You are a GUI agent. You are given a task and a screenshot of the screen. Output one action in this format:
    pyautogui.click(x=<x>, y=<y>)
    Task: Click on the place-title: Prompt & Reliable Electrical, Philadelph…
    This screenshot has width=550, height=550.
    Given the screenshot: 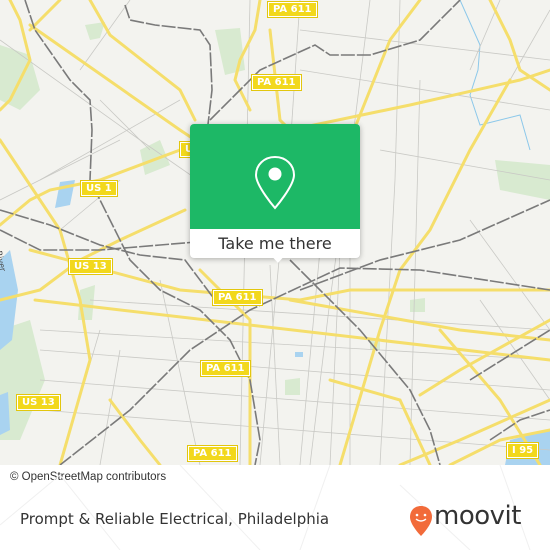 What is the action you would take?
    pyautogui.click(x=175, y=519)
    